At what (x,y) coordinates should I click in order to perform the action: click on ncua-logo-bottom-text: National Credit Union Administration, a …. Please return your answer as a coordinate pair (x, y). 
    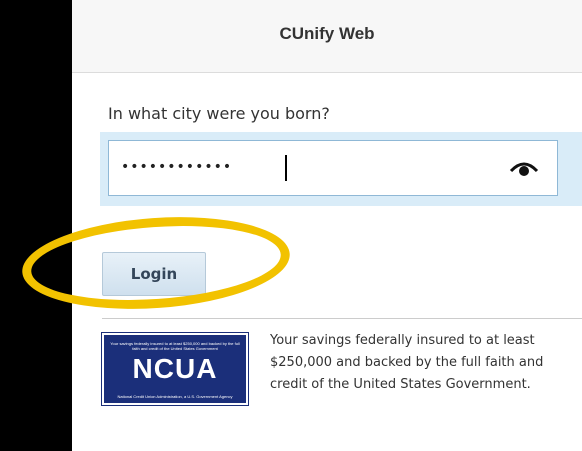
    Looking at the image, I should click on (175, 396).